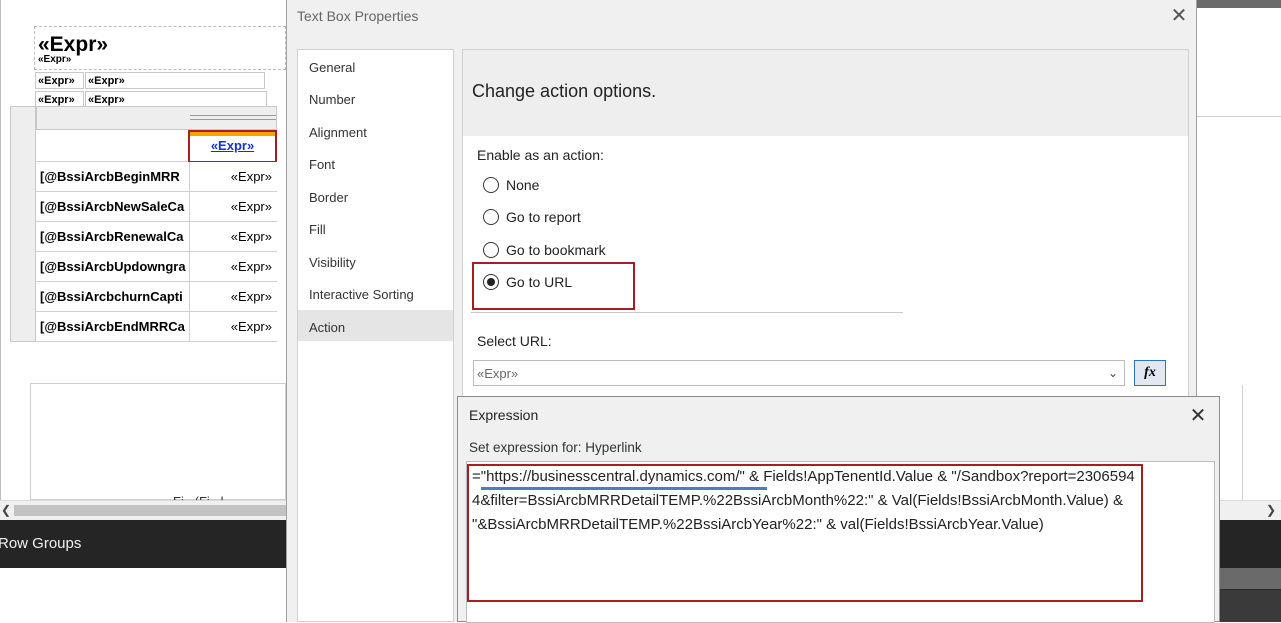 The image size is (1281, 623). Describe the element at coordinates (156, 118) in the screenshot. I see `table-column-handles` at that location.